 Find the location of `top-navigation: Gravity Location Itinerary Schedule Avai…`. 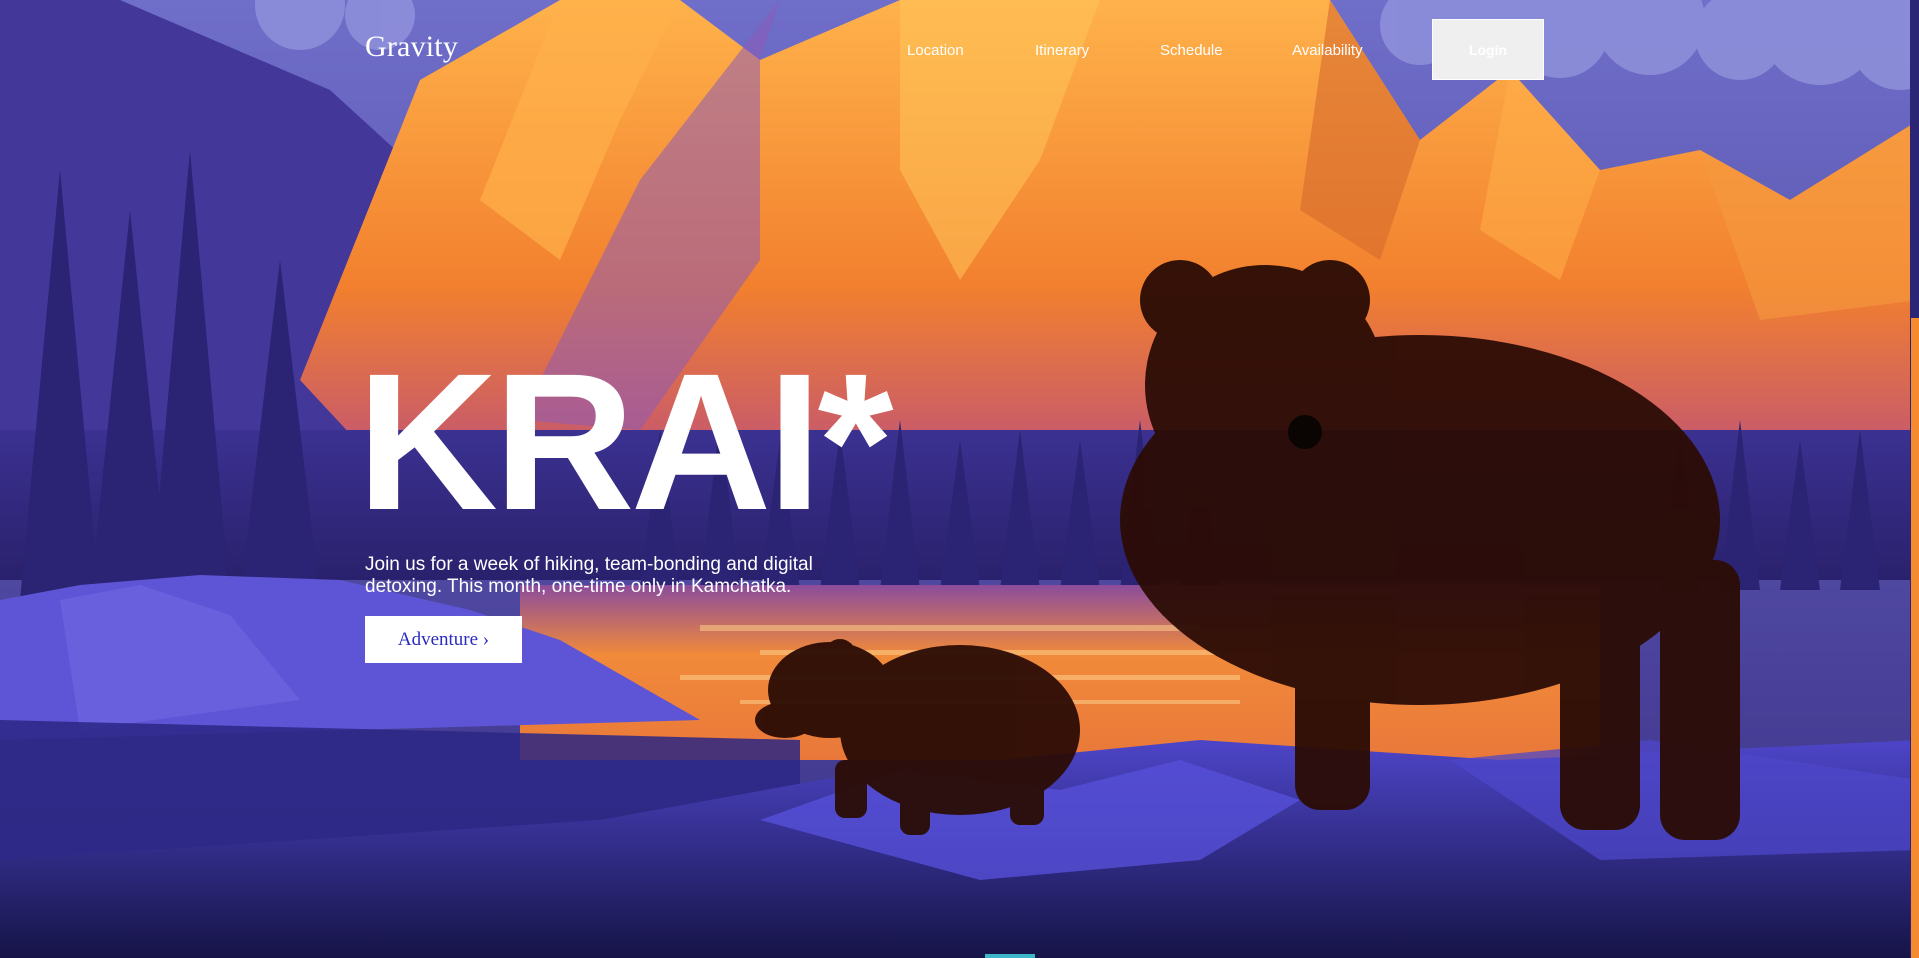

top-navigation: Gravity Location Itinerary Schedule Avai… is located at coordinates (959, 50).